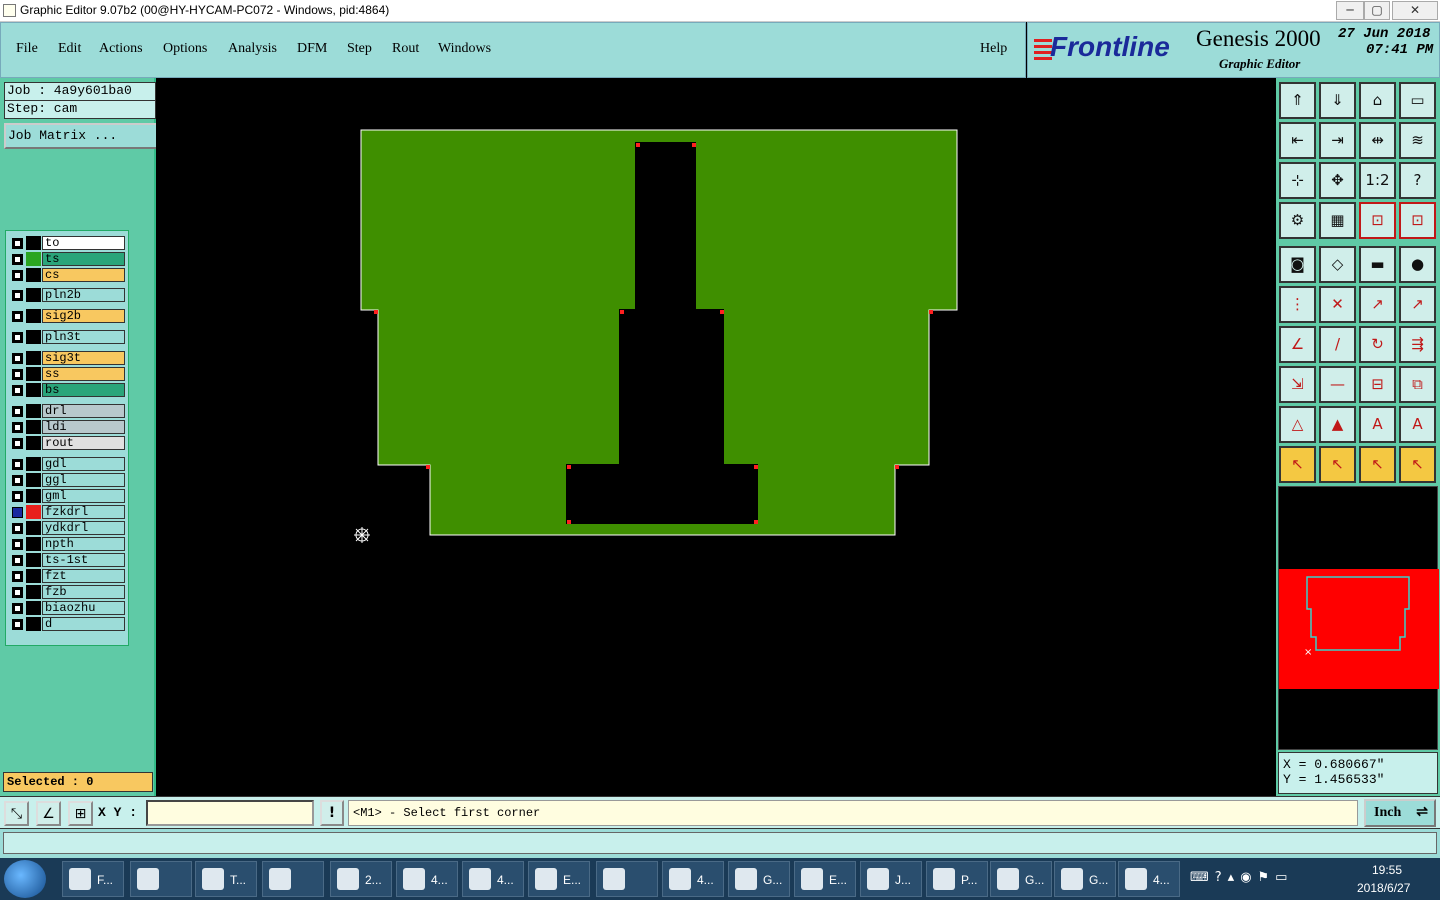 Image resolution: width=1440 pixels, height=900 pixels. What do you see at coordinates (1415, 10) in the screenshot?
I see `close-button: ✕` at bounding box center [1415, 10].